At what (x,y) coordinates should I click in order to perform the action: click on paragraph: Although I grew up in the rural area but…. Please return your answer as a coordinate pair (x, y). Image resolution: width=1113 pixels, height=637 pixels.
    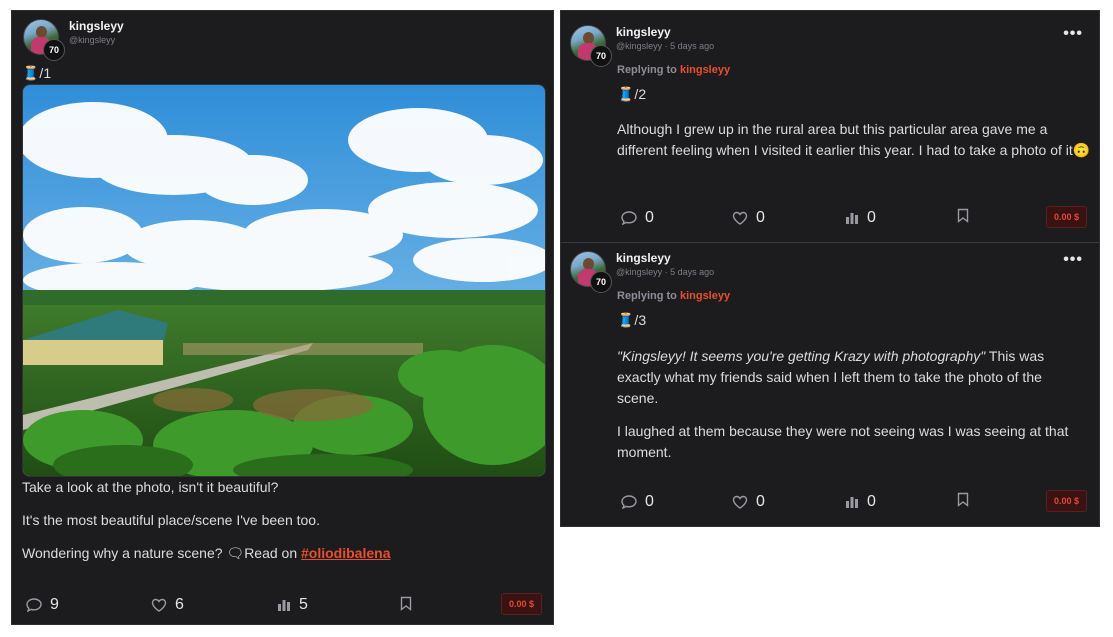
    Looking at the image, I should click on (854, 139).